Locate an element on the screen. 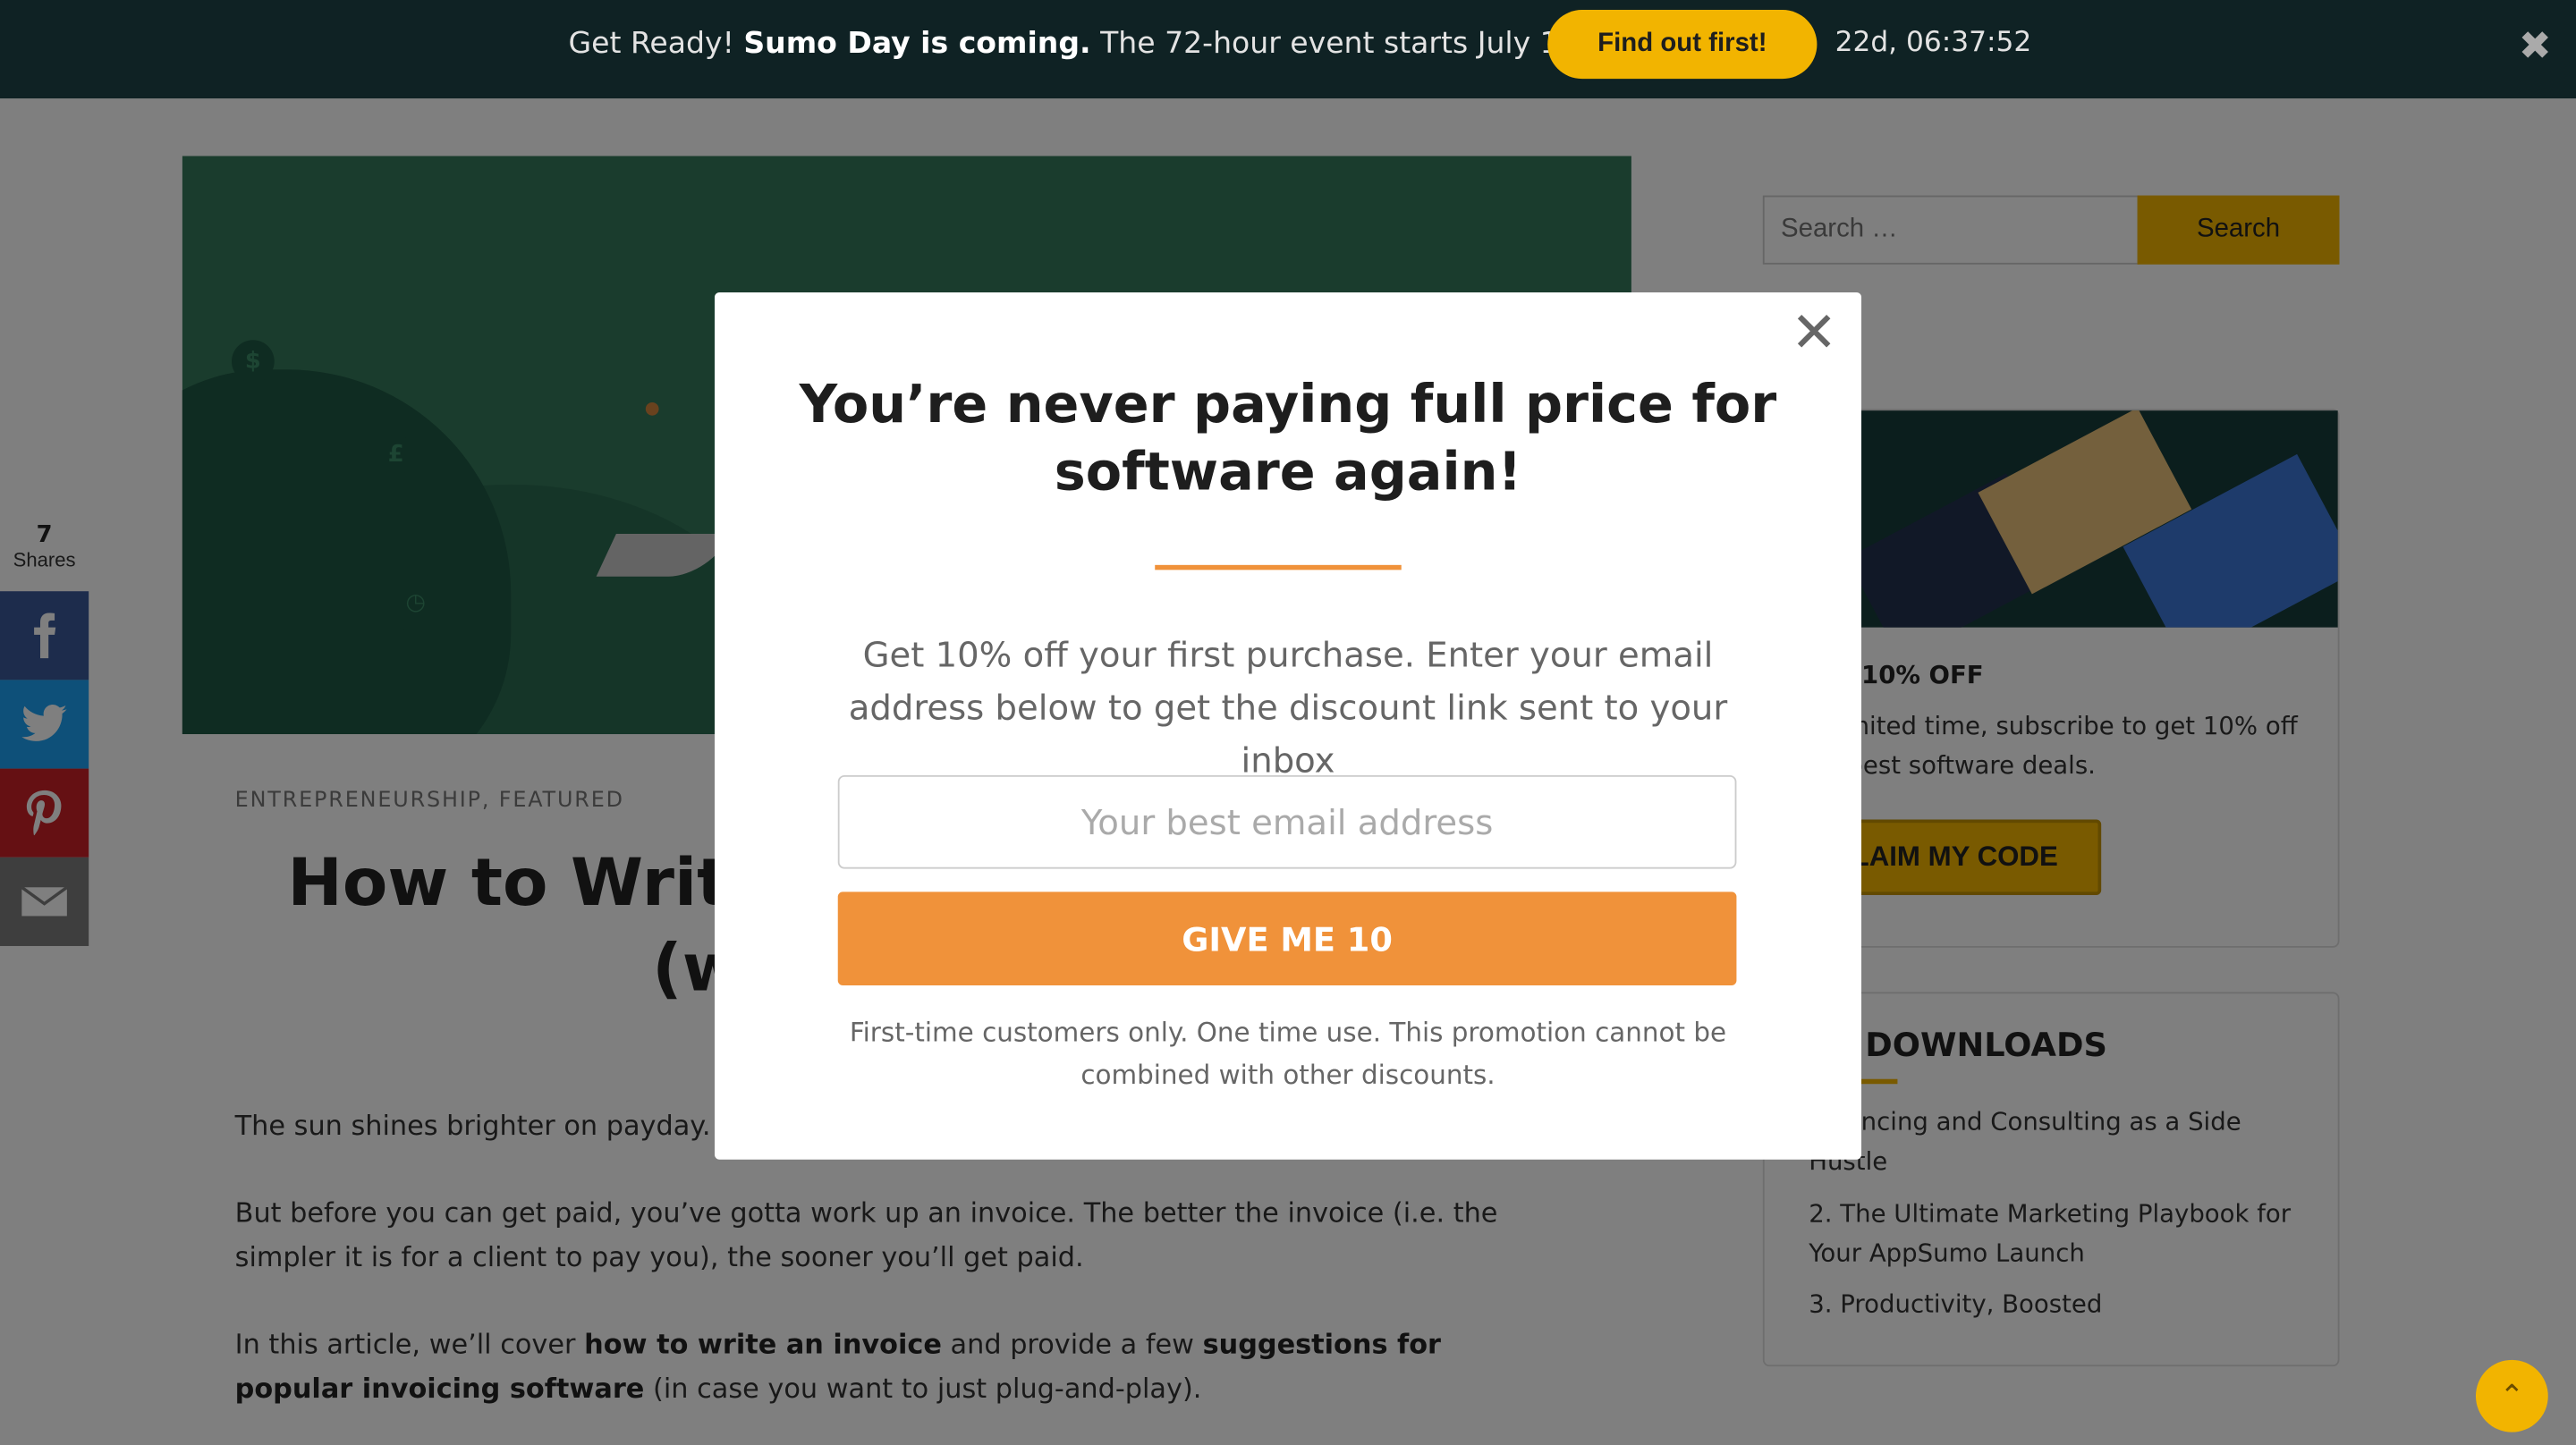 Image resolution: width=2576 pixels, height=1445 pixels. email-field is located at coordinates (1287, 821).